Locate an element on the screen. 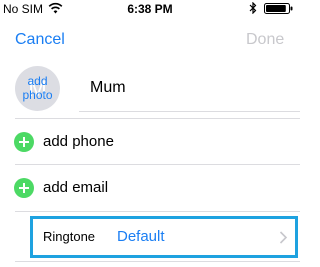  battery-icon is located at coordinates (278, 8).